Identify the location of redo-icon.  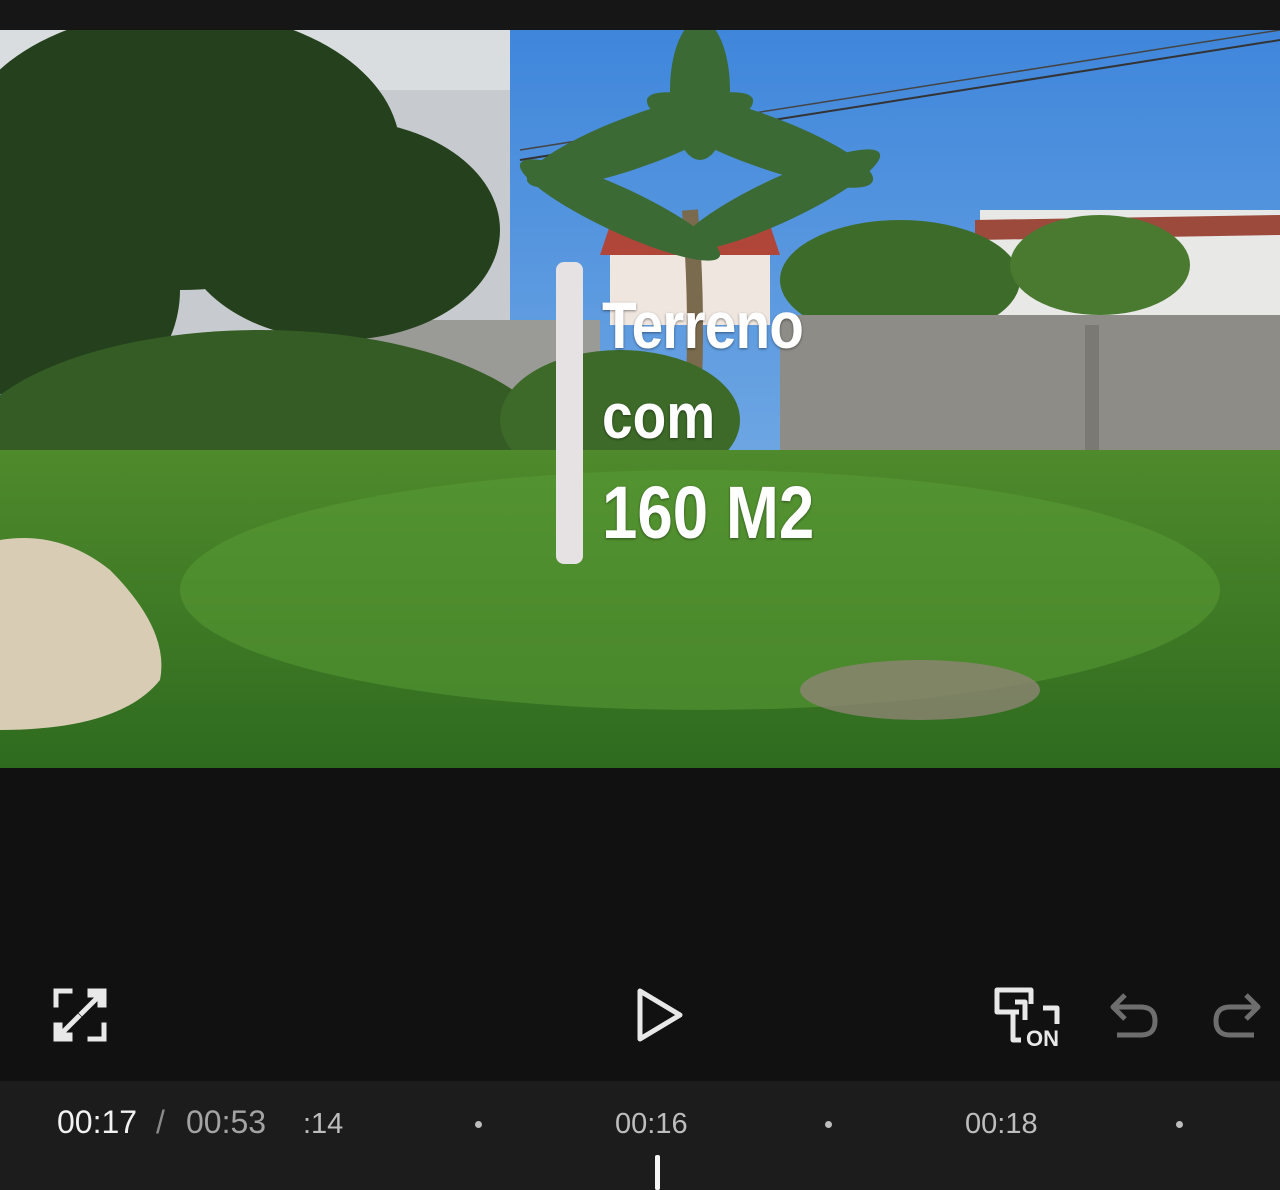
(1236, 1015).